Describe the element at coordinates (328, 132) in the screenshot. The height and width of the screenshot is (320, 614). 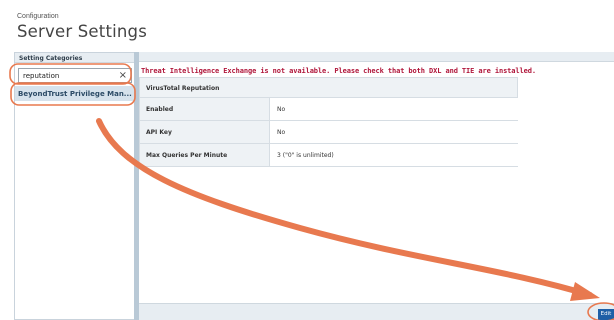
I see `table-row: API Key No` at that location.